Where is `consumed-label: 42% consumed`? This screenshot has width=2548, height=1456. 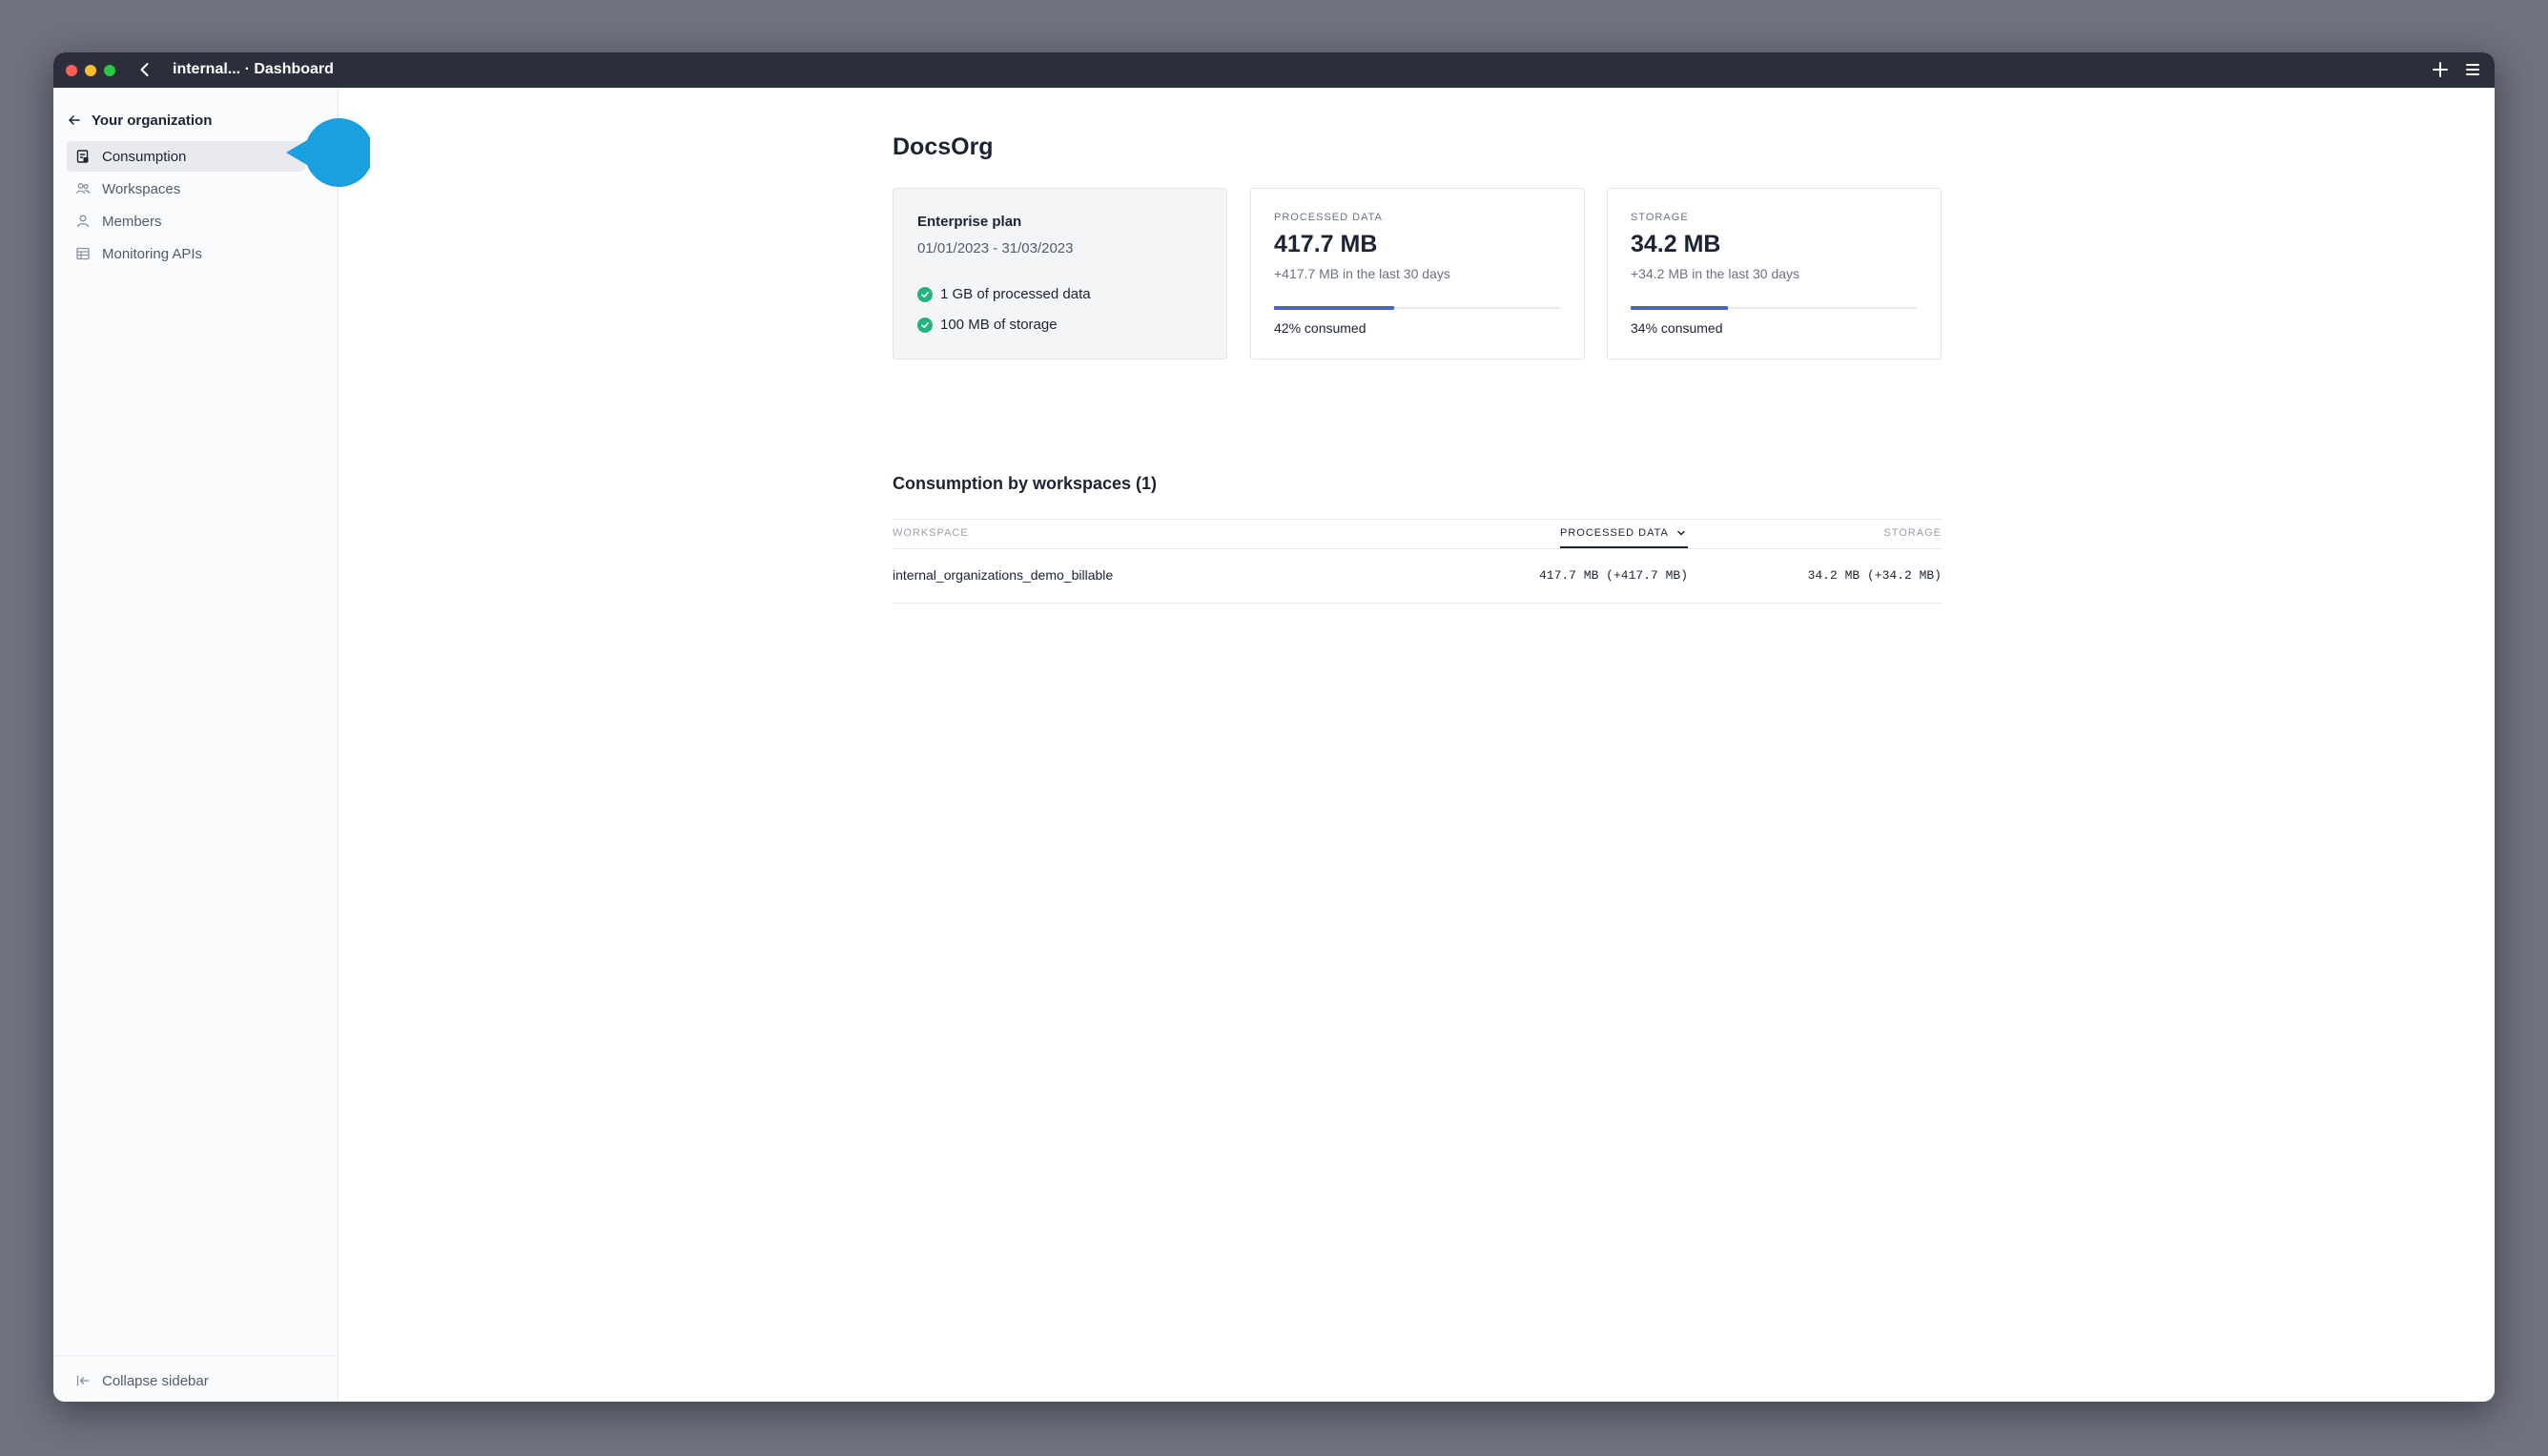
consumed-label: 42% consumed is located at coordinates (1320, 328).